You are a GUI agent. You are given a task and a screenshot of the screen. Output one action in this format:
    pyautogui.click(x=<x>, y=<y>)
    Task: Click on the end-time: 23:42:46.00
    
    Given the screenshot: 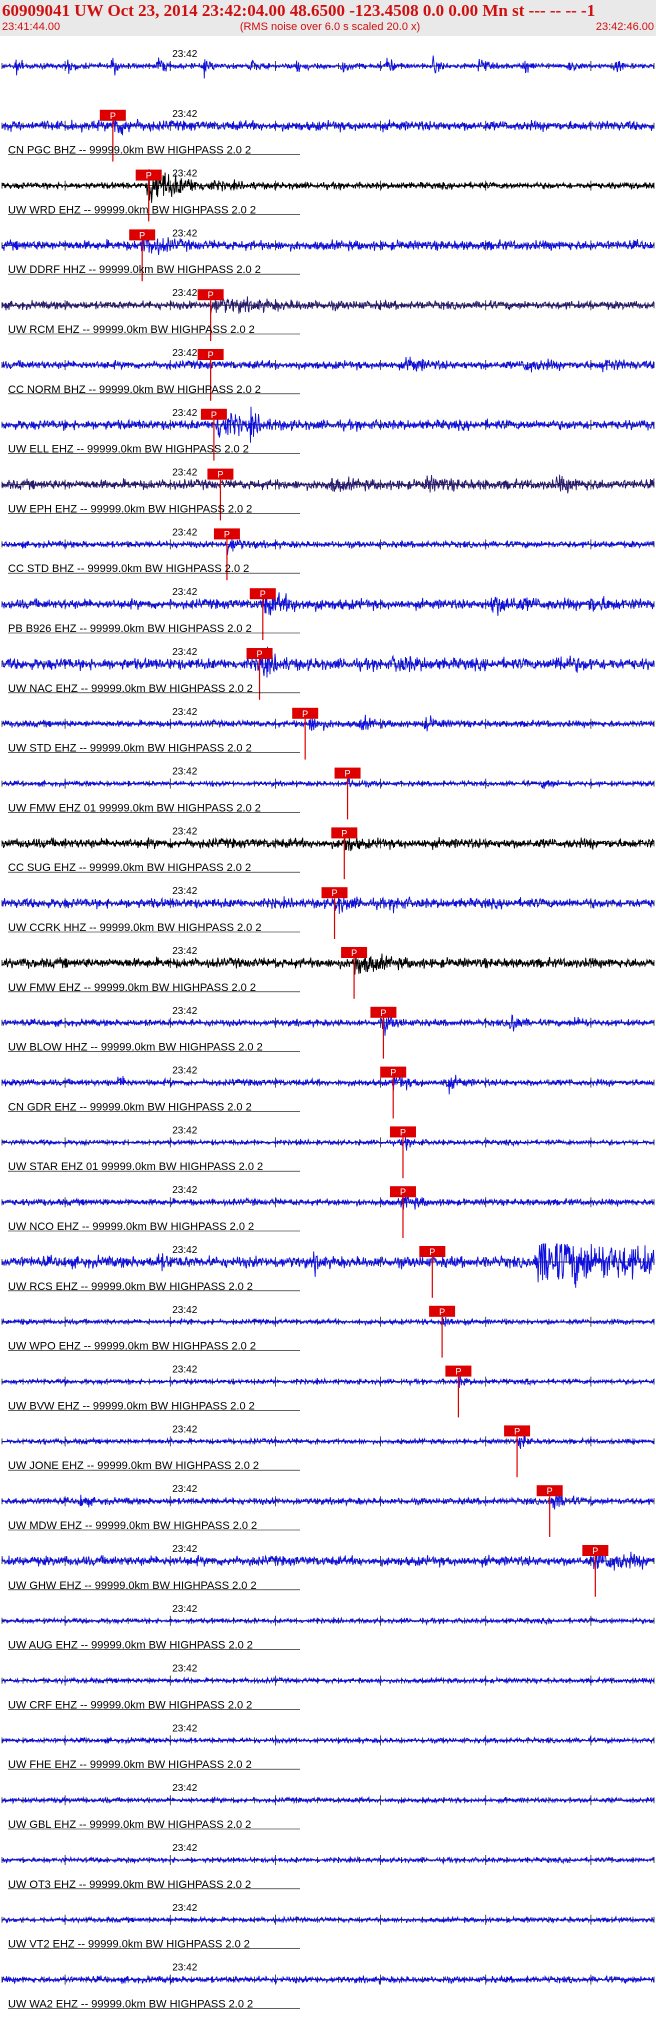 What is the action you would take?
    pyautogui.click(x=624, y=27)
    